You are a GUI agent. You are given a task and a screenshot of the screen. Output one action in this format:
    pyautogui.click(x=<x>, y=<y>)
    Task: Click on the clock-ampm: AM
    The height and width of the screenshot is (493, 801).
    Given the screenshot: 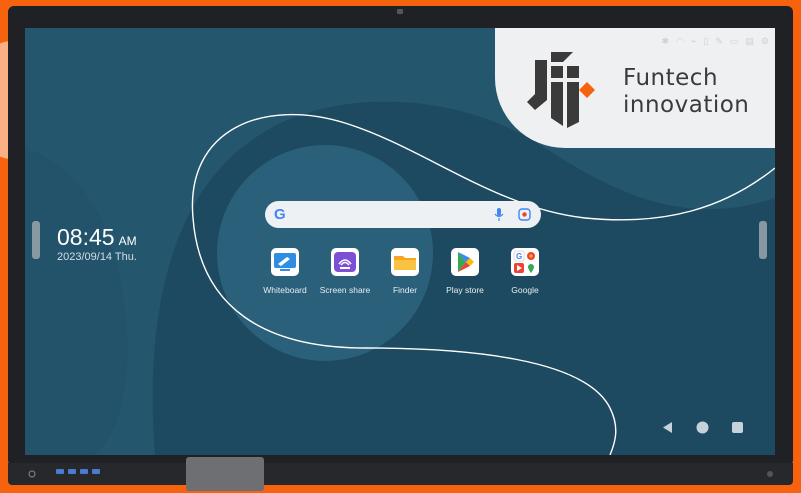 What is the action you would take?
    pyautogui.click(x=127, y=241)
    